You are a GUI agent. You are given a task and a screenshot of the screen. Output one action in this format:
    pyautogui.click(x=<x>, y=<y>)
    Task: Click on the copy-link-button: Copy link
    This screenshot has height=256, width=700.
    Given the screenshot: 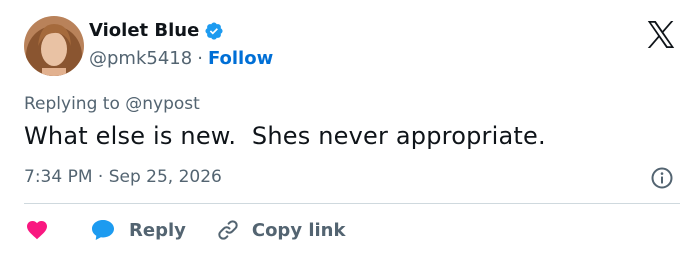 What is the action you would take?
    pyautogui.click(x=281, y=230)
    